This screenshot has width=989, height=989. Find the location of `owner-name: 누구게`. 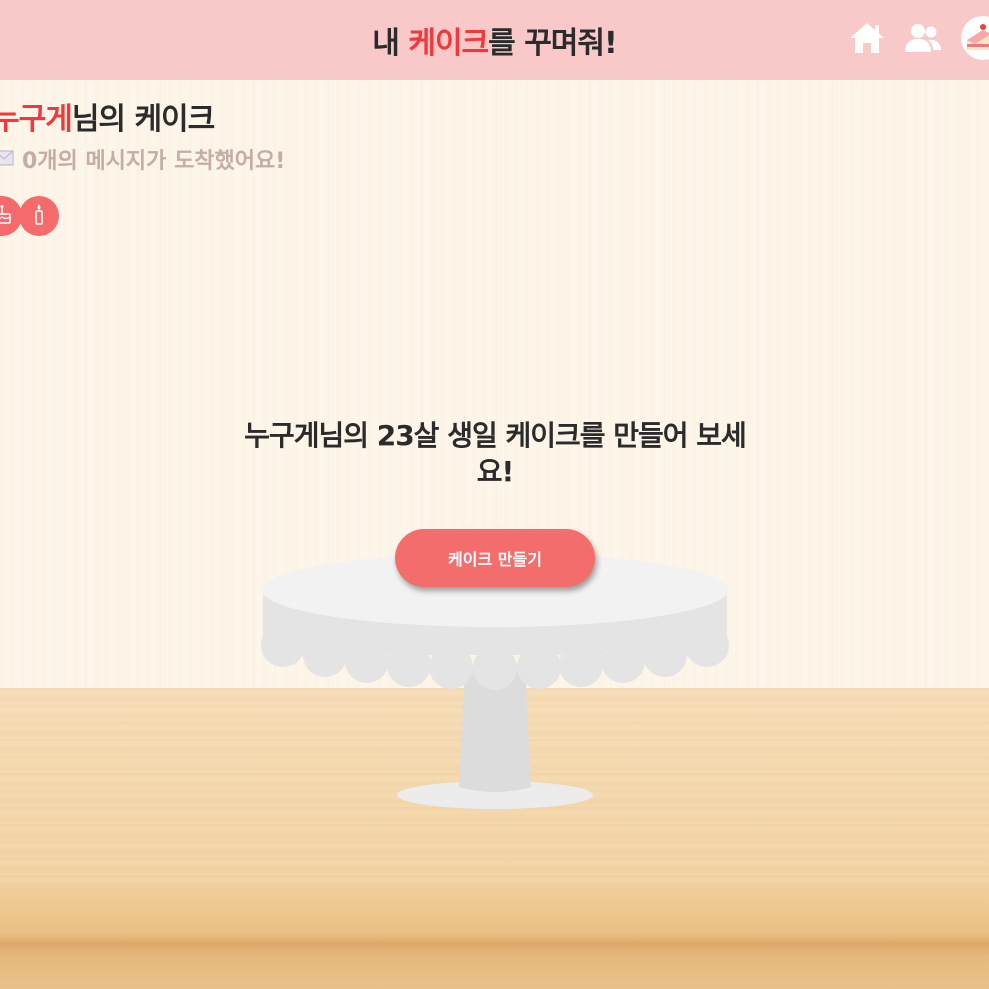

owner-name: 누구게 is located at coordinates (36, 119).